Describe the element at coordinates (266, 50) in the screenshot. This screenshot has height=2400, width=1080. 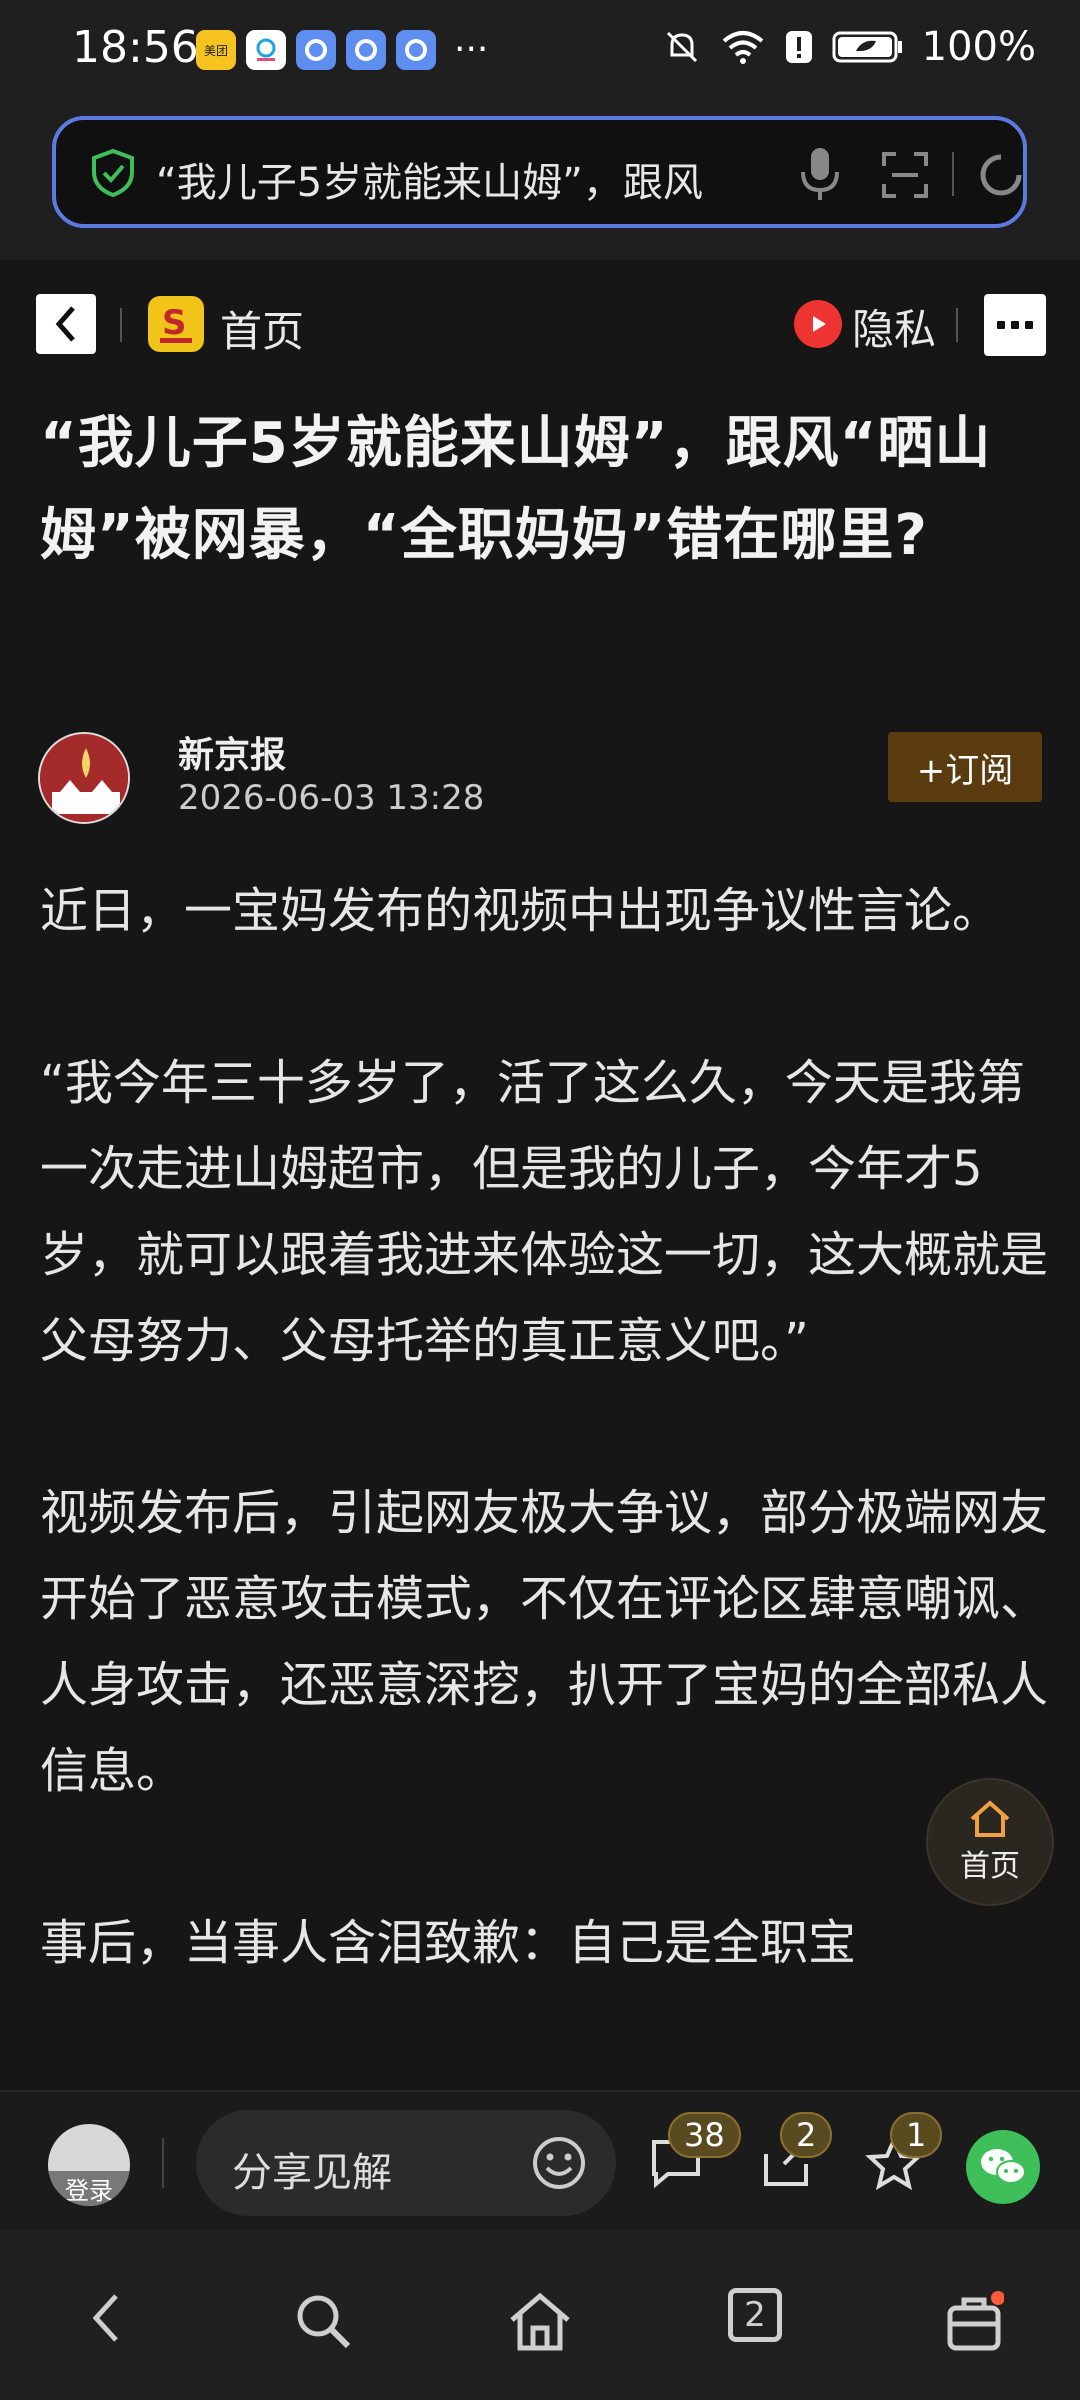
I see `mobile-app-icon` at that location.